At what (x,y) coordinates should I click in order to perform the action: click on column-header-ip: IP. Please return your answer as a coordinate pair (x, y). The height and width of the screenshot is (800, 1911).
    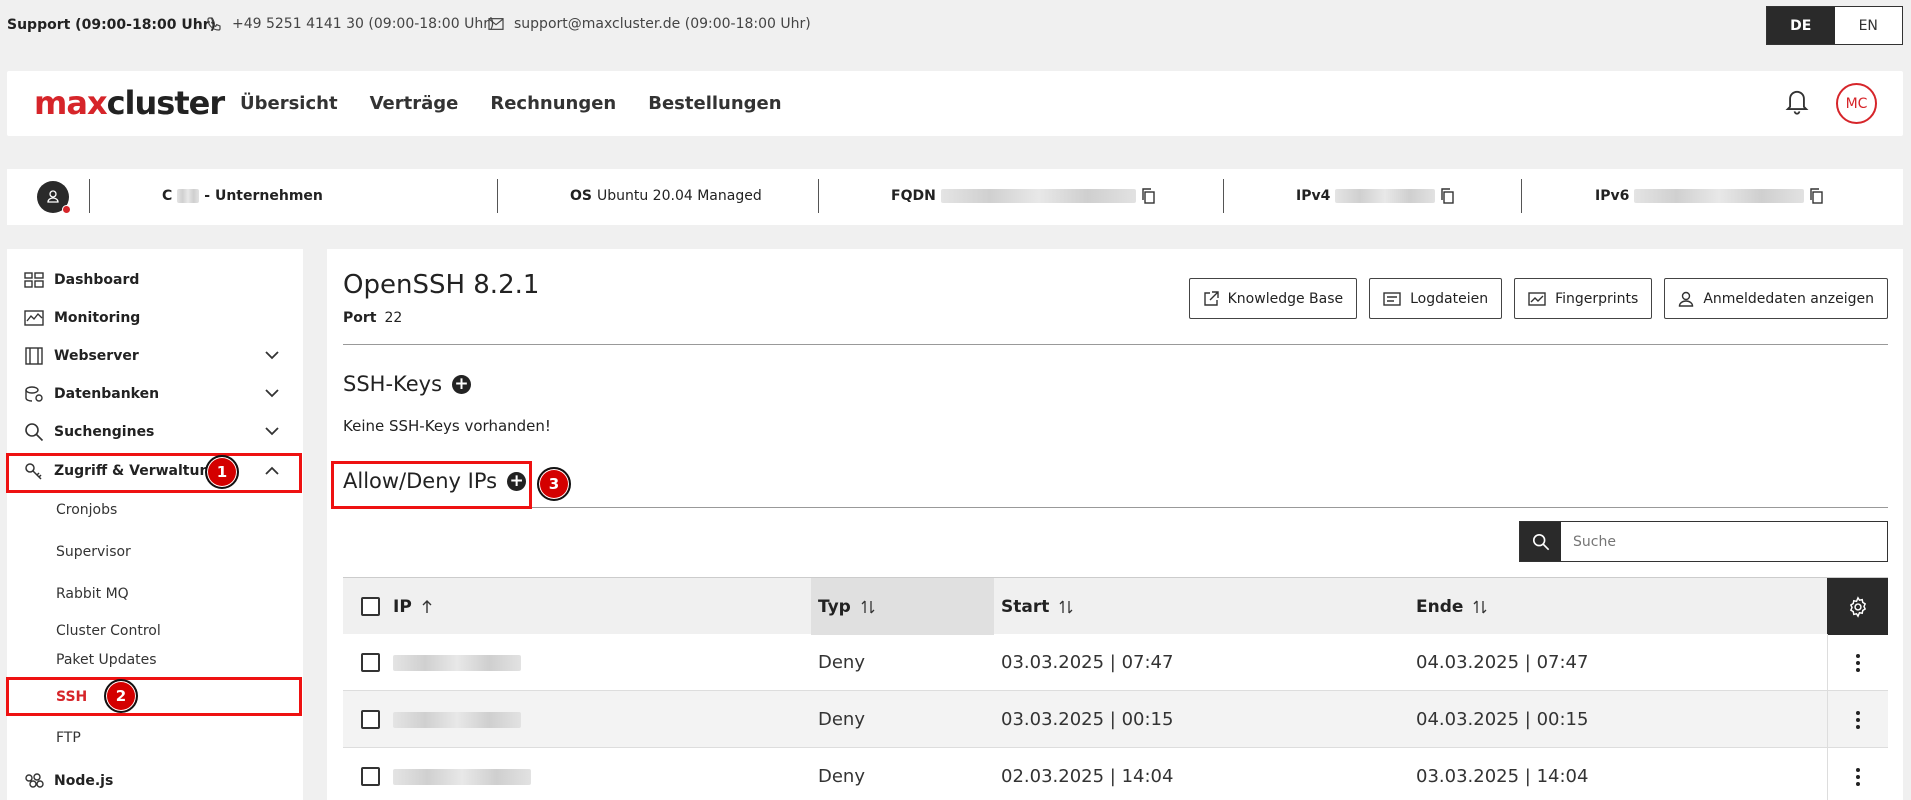
    Looking at the image, I should click on (412, 606).